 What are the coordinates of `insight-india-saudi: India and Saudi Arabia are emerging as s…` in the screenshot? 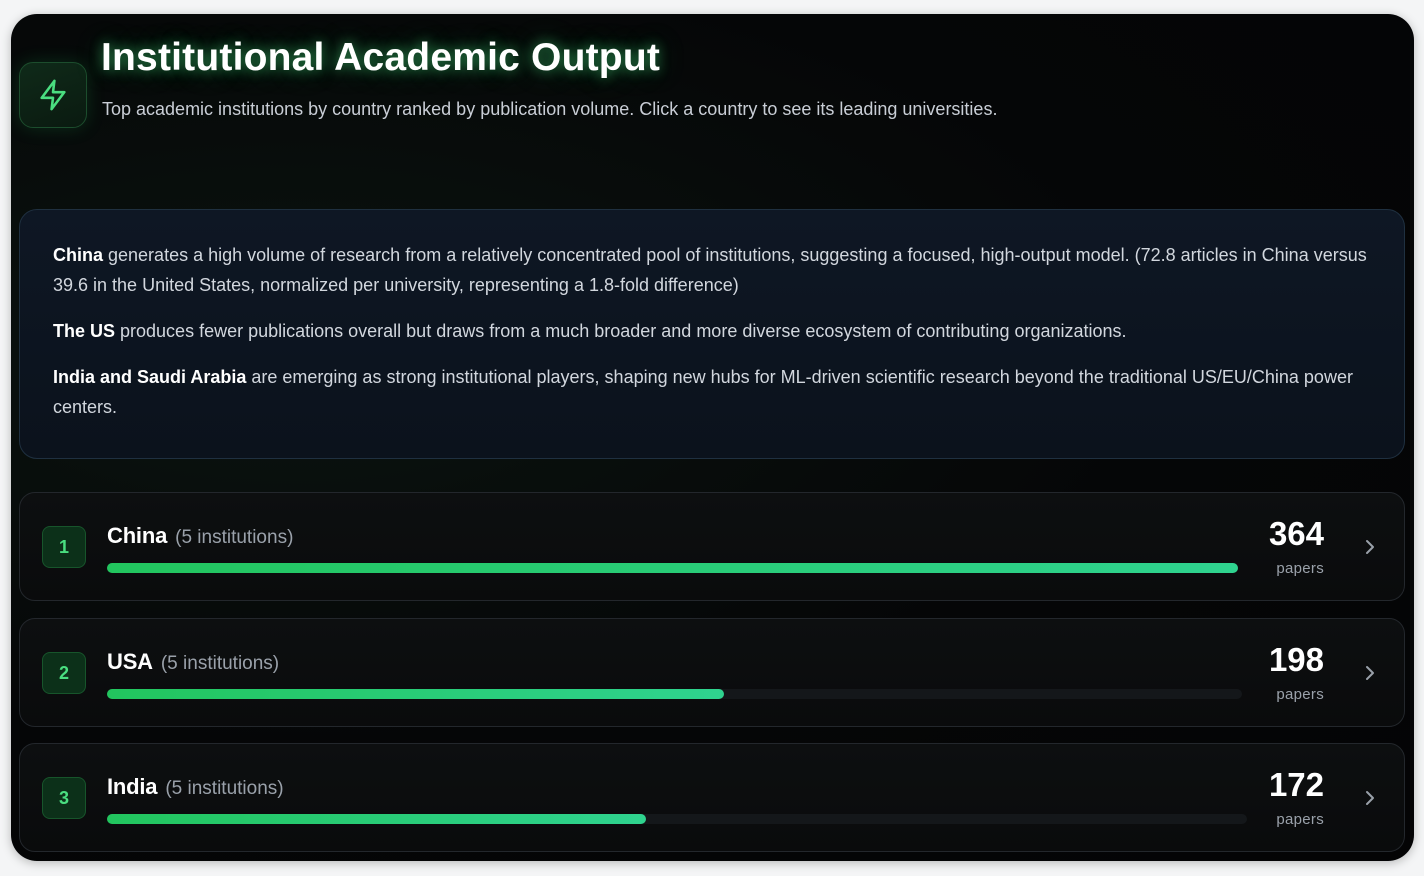 It's located at (712, 392).